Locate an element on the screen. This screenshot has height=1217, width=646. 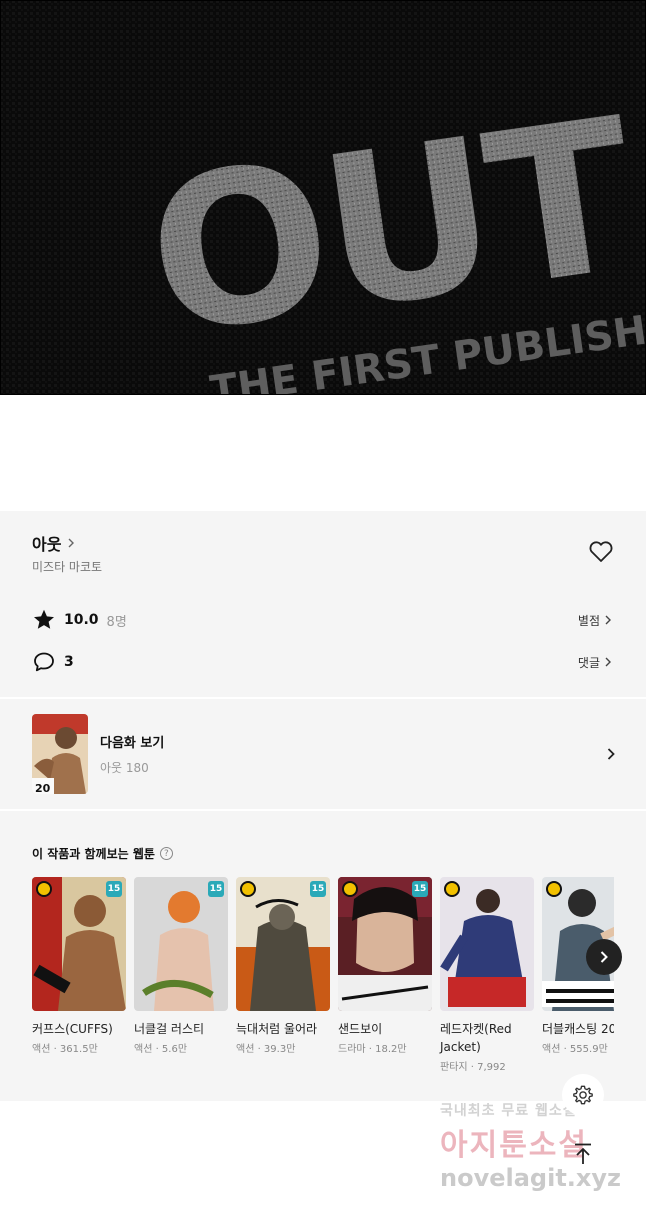
settings-button is located at coordinates (583, 1095).